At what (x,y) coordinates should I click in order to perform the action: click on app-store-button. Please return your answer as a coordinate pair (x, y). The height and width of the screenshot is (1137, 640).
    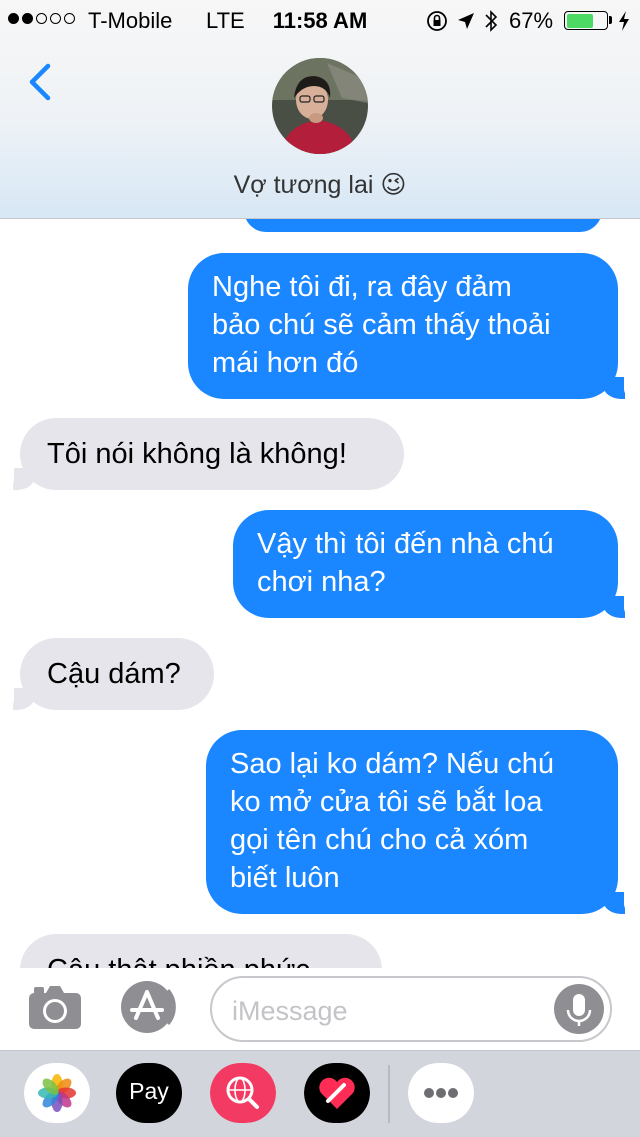
    Looking at the image, I should click on (149, 1007).